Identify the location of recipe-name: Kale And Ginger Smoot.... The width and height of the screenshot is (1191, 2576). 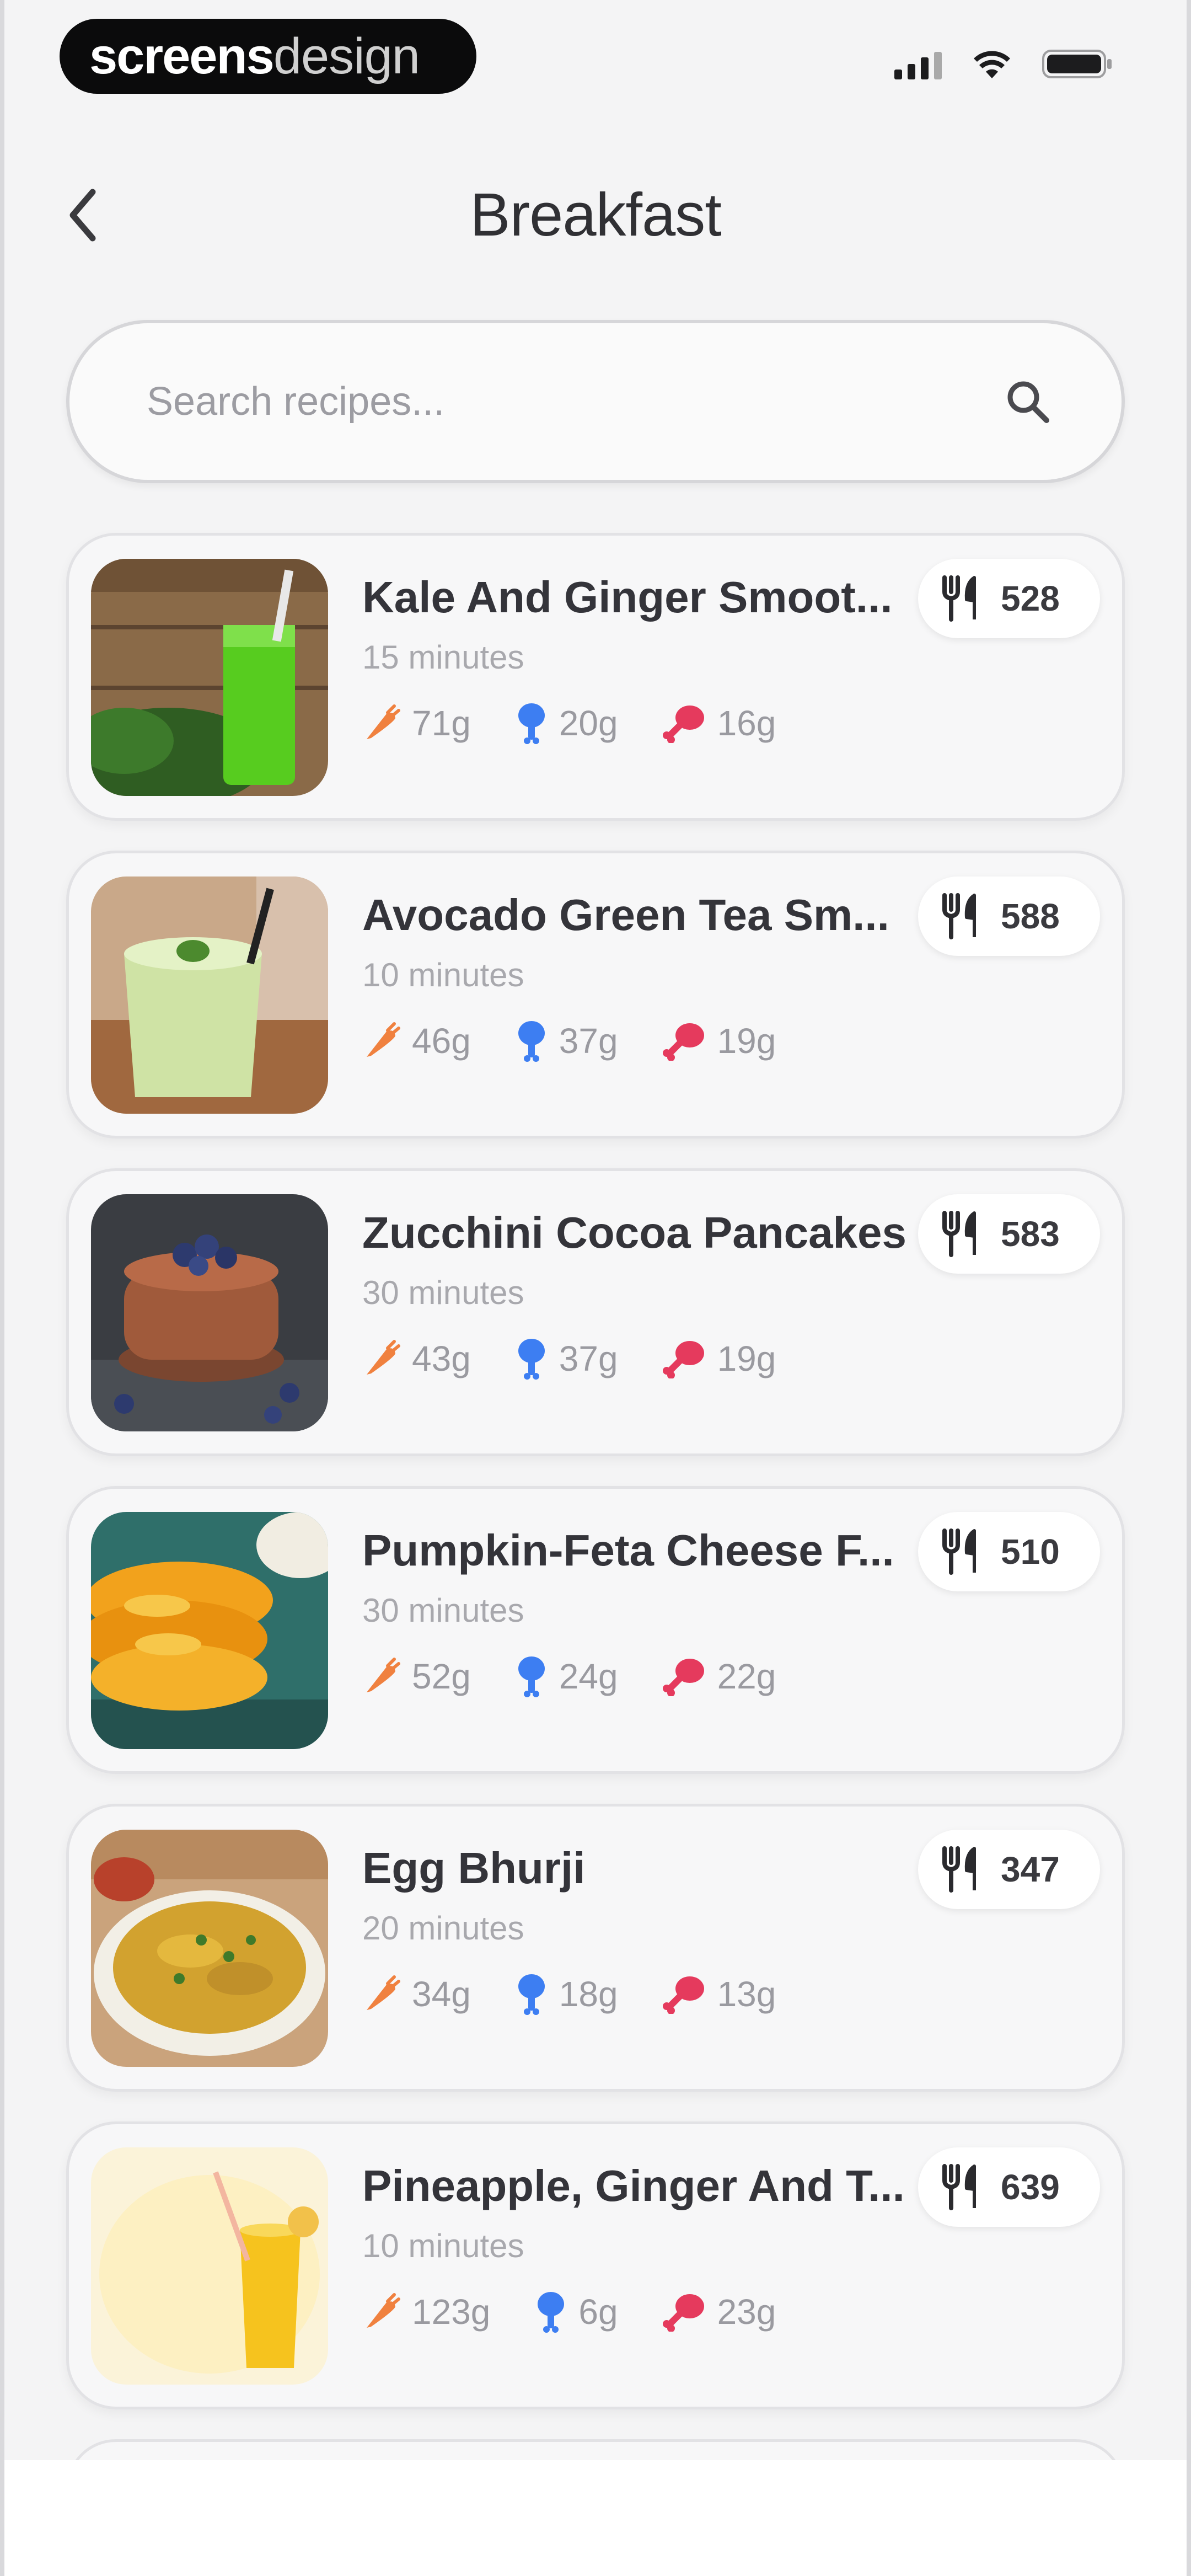
(627, 597).